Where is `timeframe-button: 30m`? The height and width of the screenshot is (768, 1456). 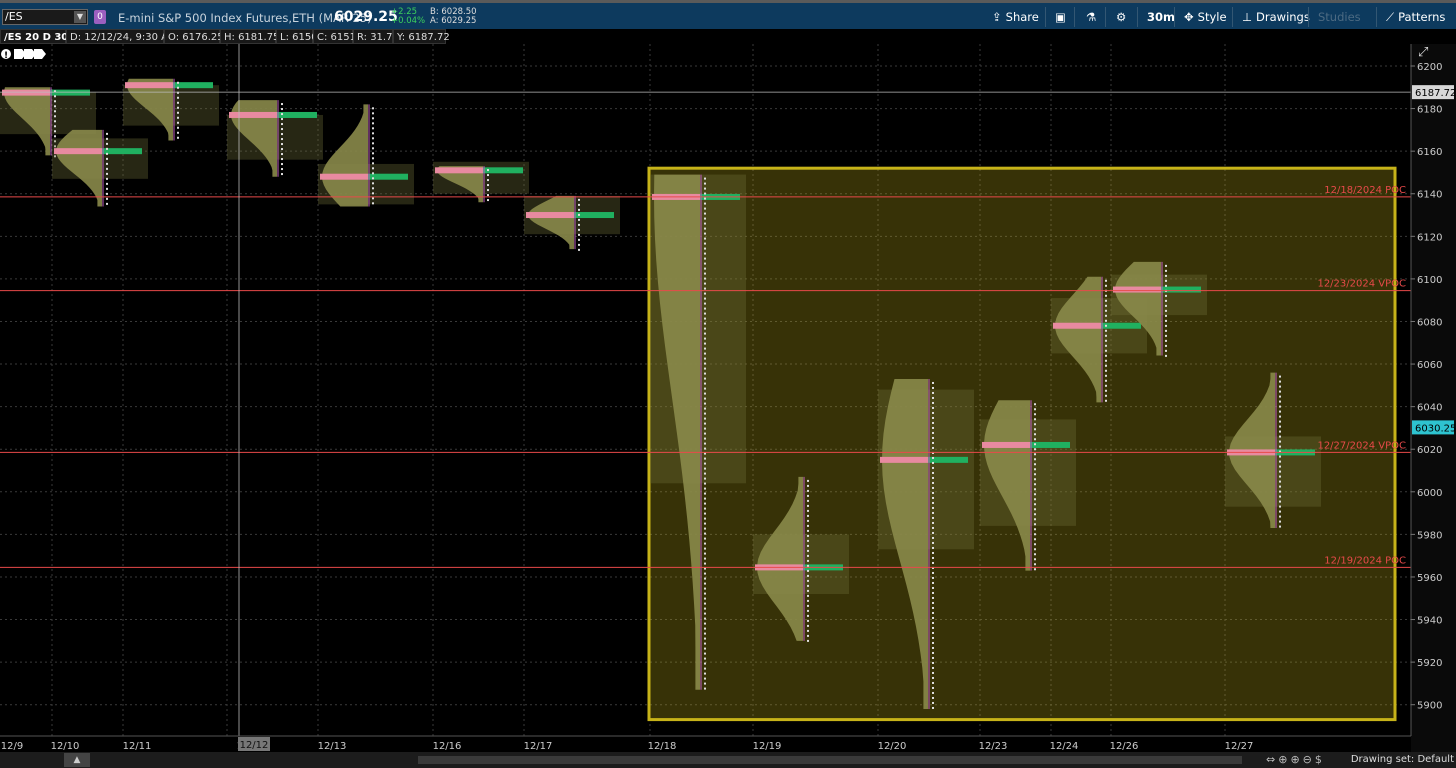 timeframe-button: 30m is located at coordinates (1161, 17).